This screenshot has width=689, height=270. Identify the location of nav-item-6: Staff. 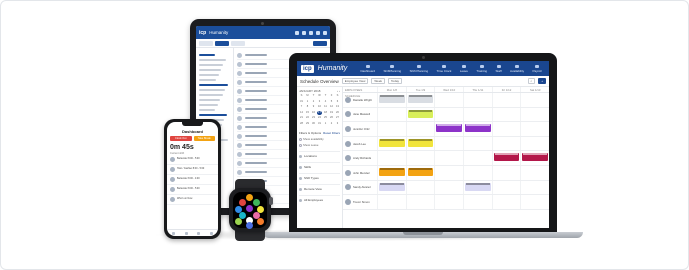
(498, 68).